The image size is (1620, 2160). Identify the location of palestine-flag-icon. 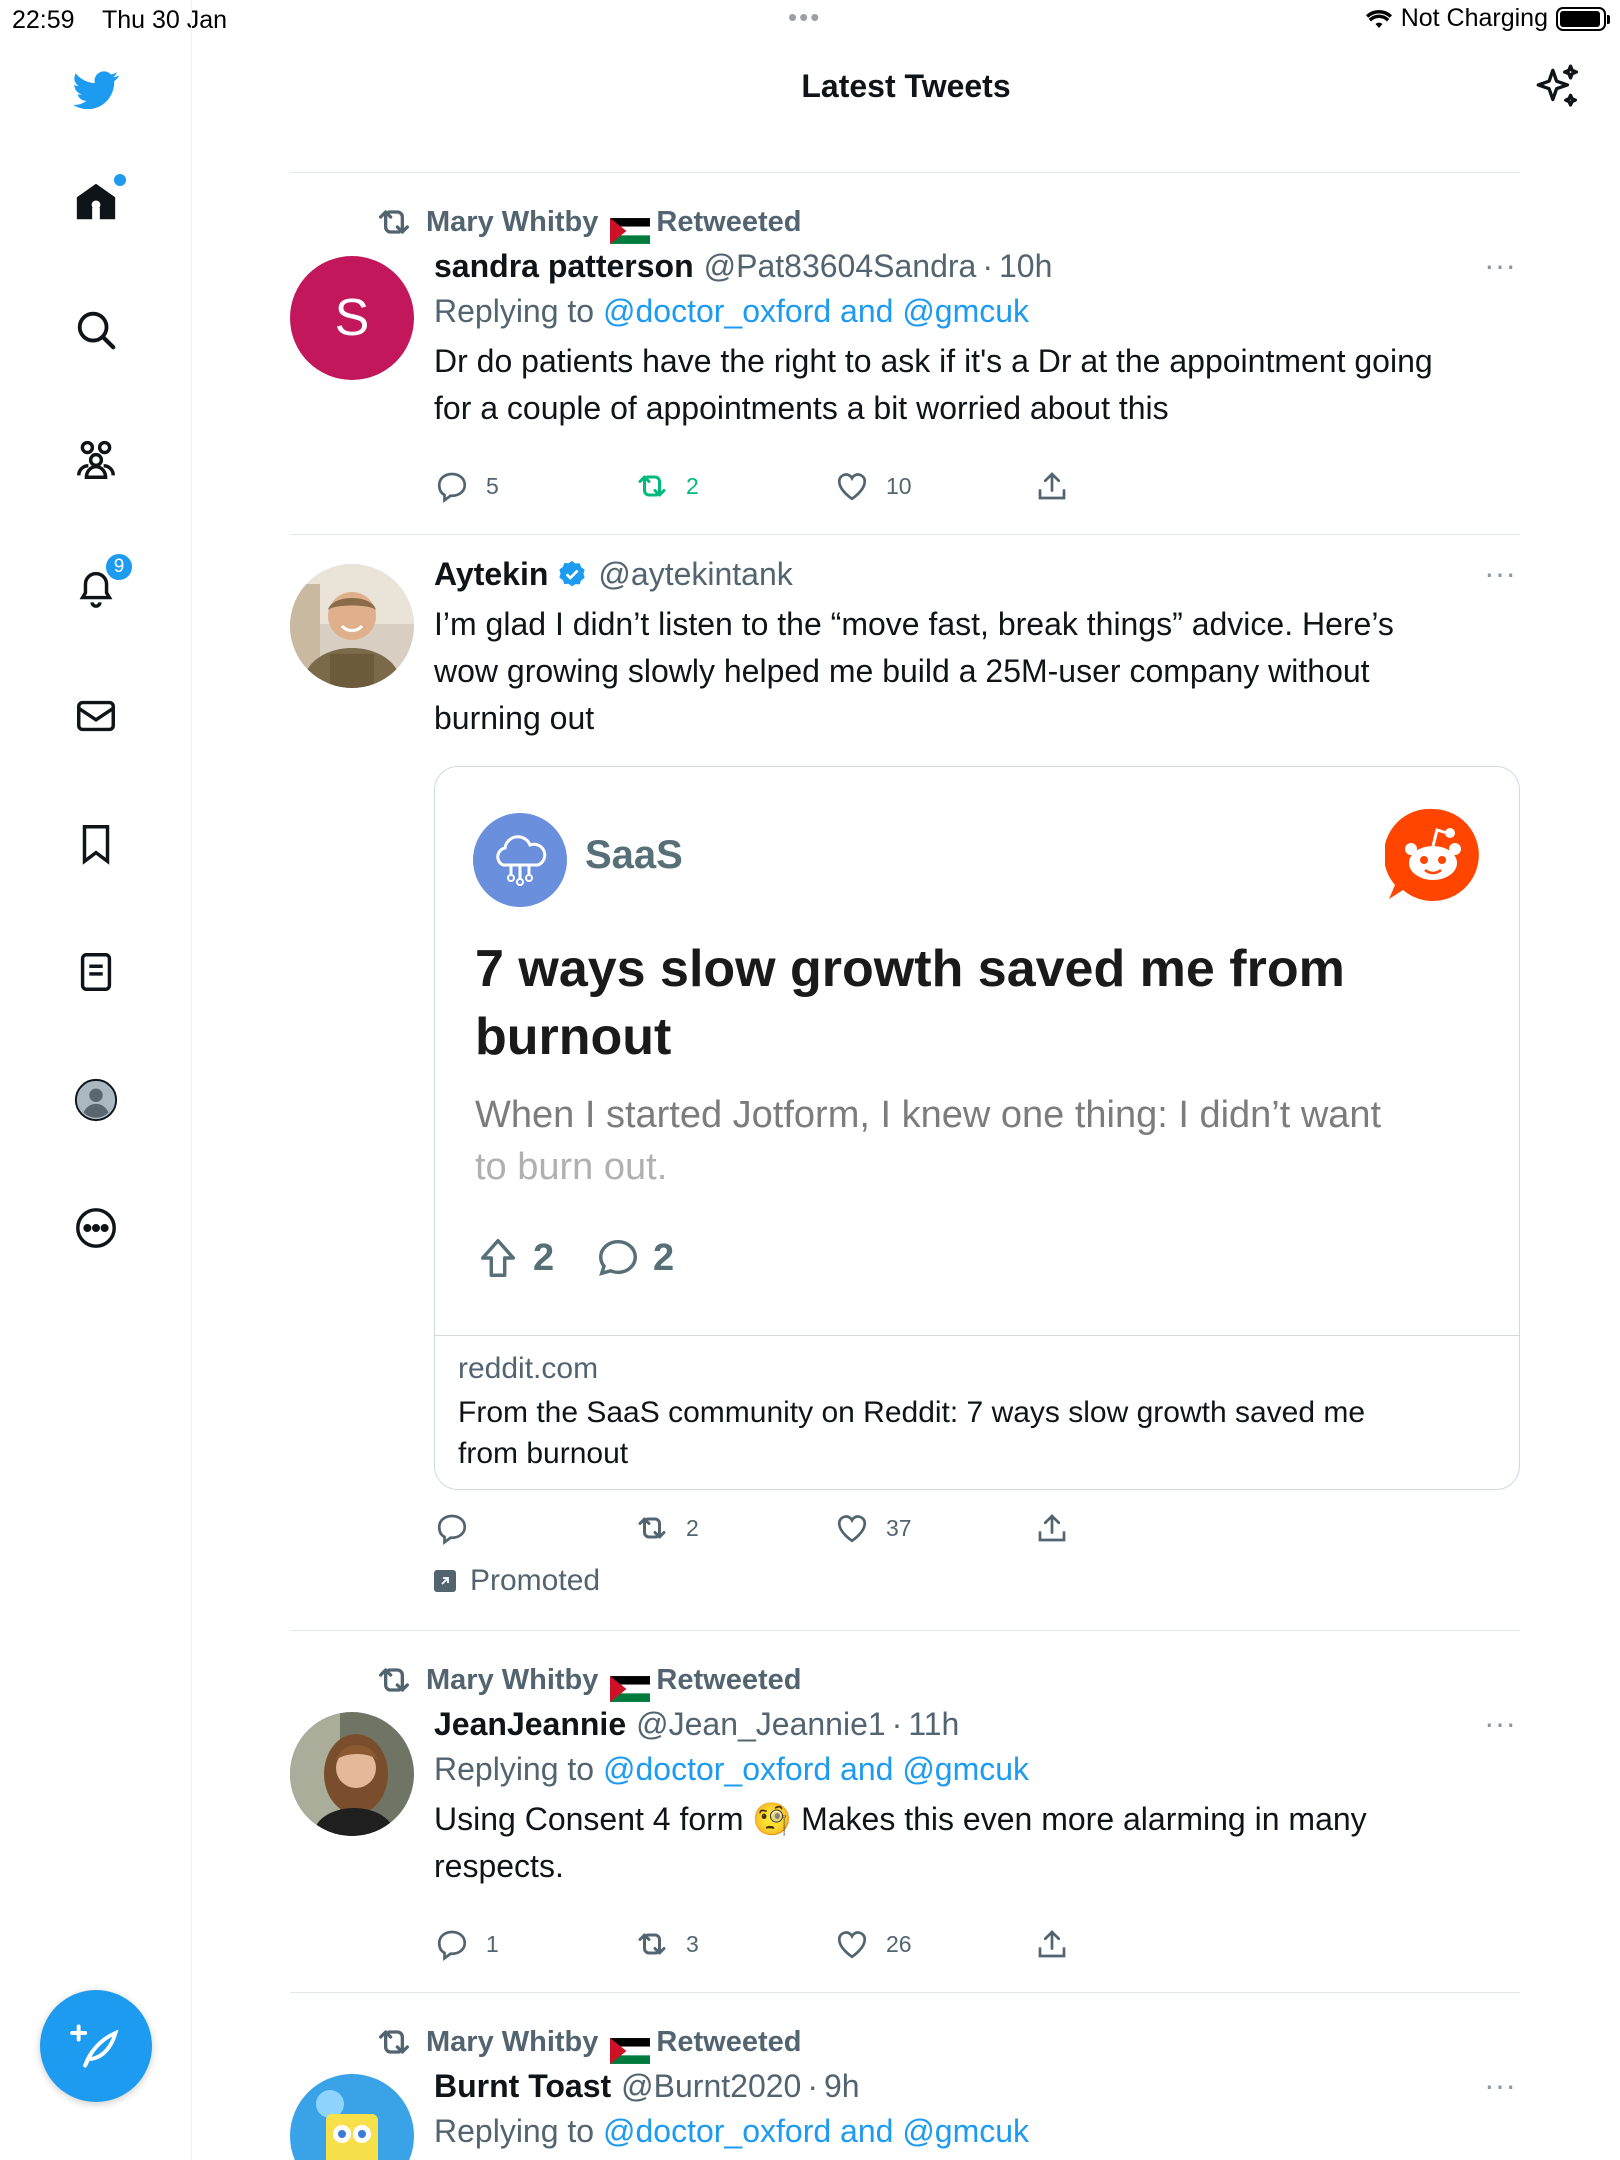
(630, 227).